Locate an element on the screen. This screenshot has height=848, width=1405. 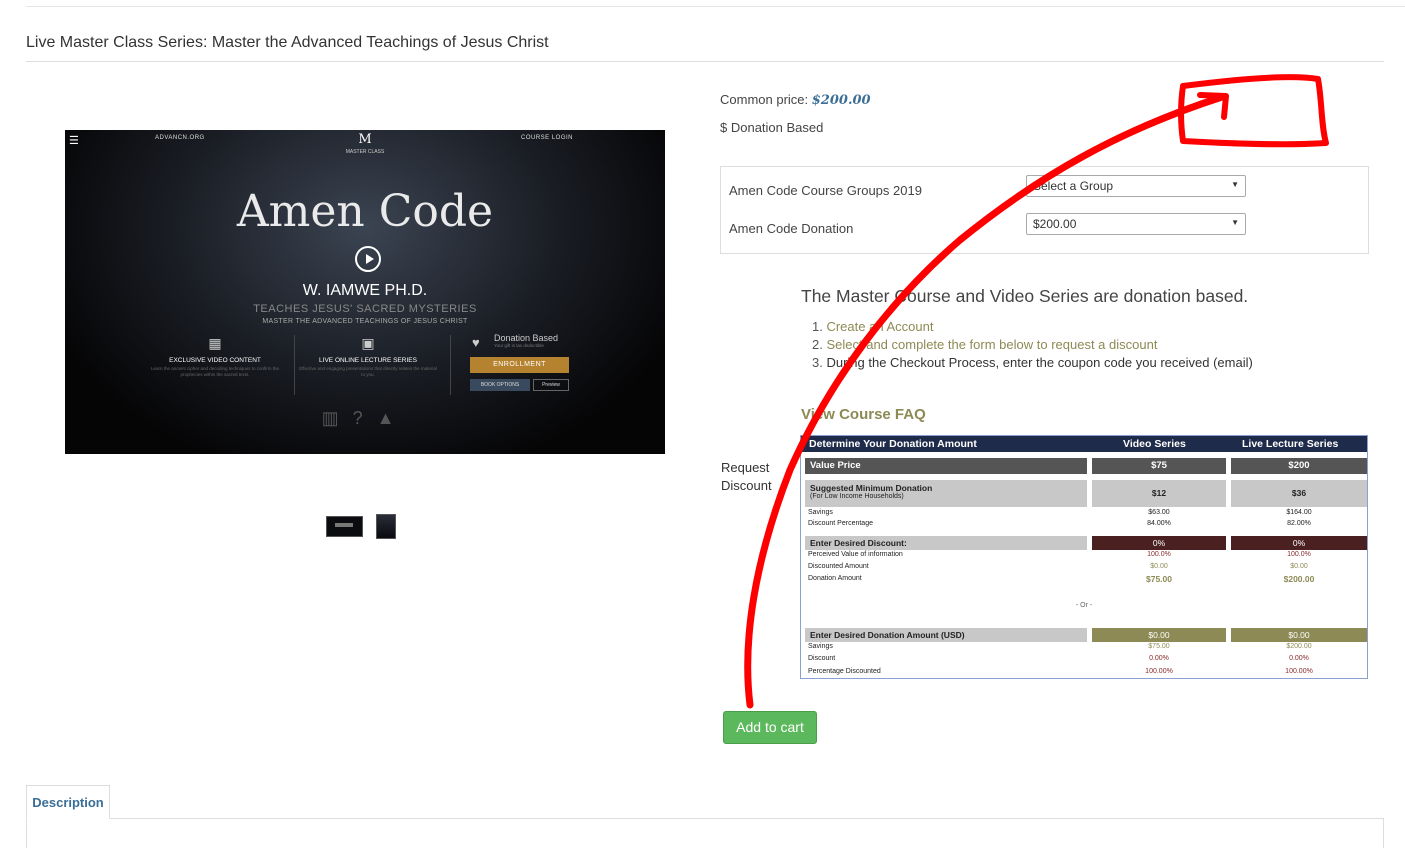
enter-discount-label: Enter Desired Discount: is located at coordinates (946, 543).